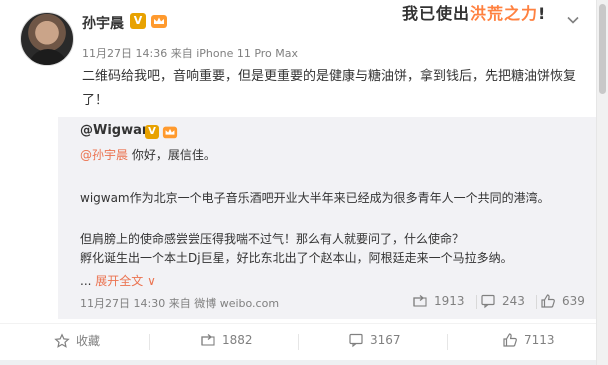  What do you see at coordinates (237, 303) in the screenshot?
I see `repost-source: 微博 weibo.com` at bounding box center [237, 303].